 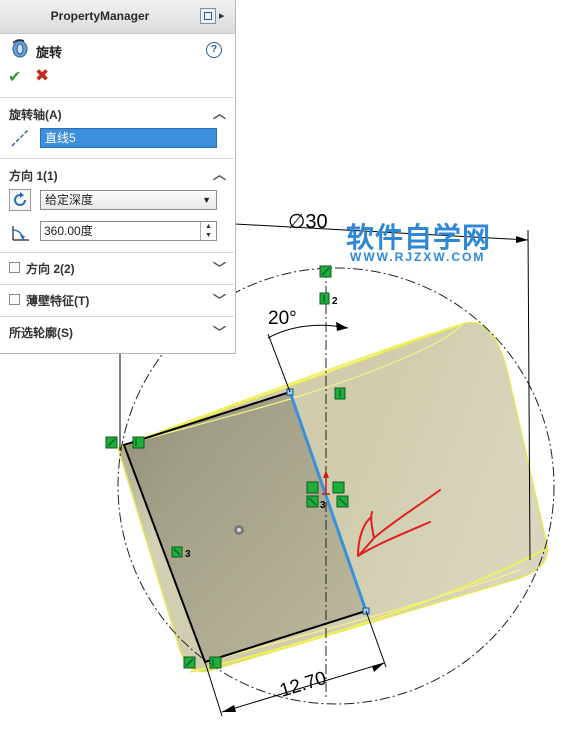 I want to click on relation-label-left: 3, so click(x=188, y=554).